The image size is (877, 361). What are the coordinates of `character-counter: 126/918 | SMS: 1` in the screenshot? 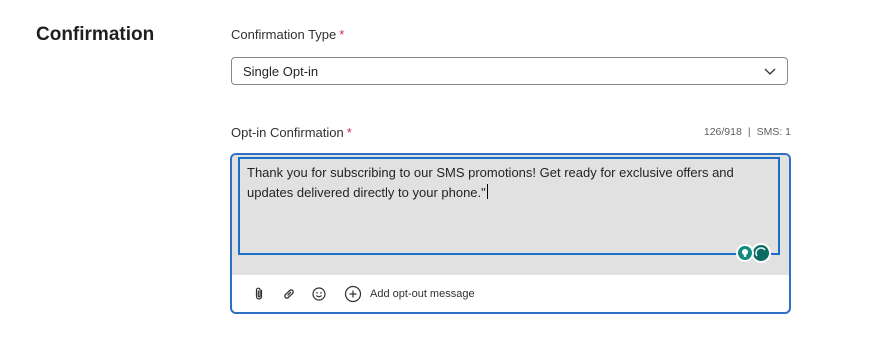 It's located at (747, 132).